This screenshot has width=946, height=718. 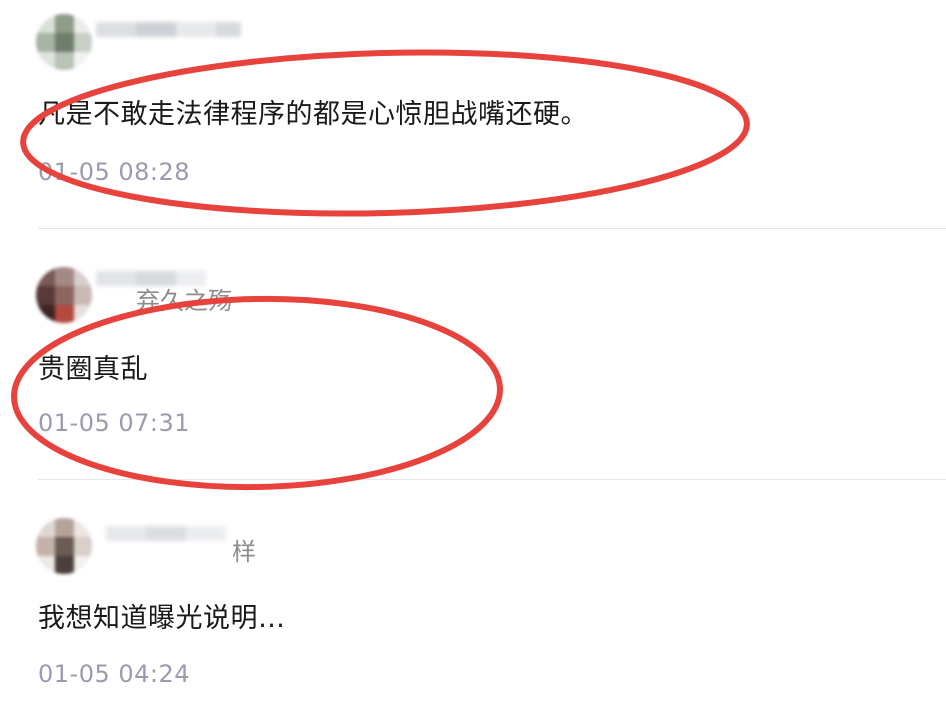 I want to click on comment-header: 样, so click(x=146, y=546).